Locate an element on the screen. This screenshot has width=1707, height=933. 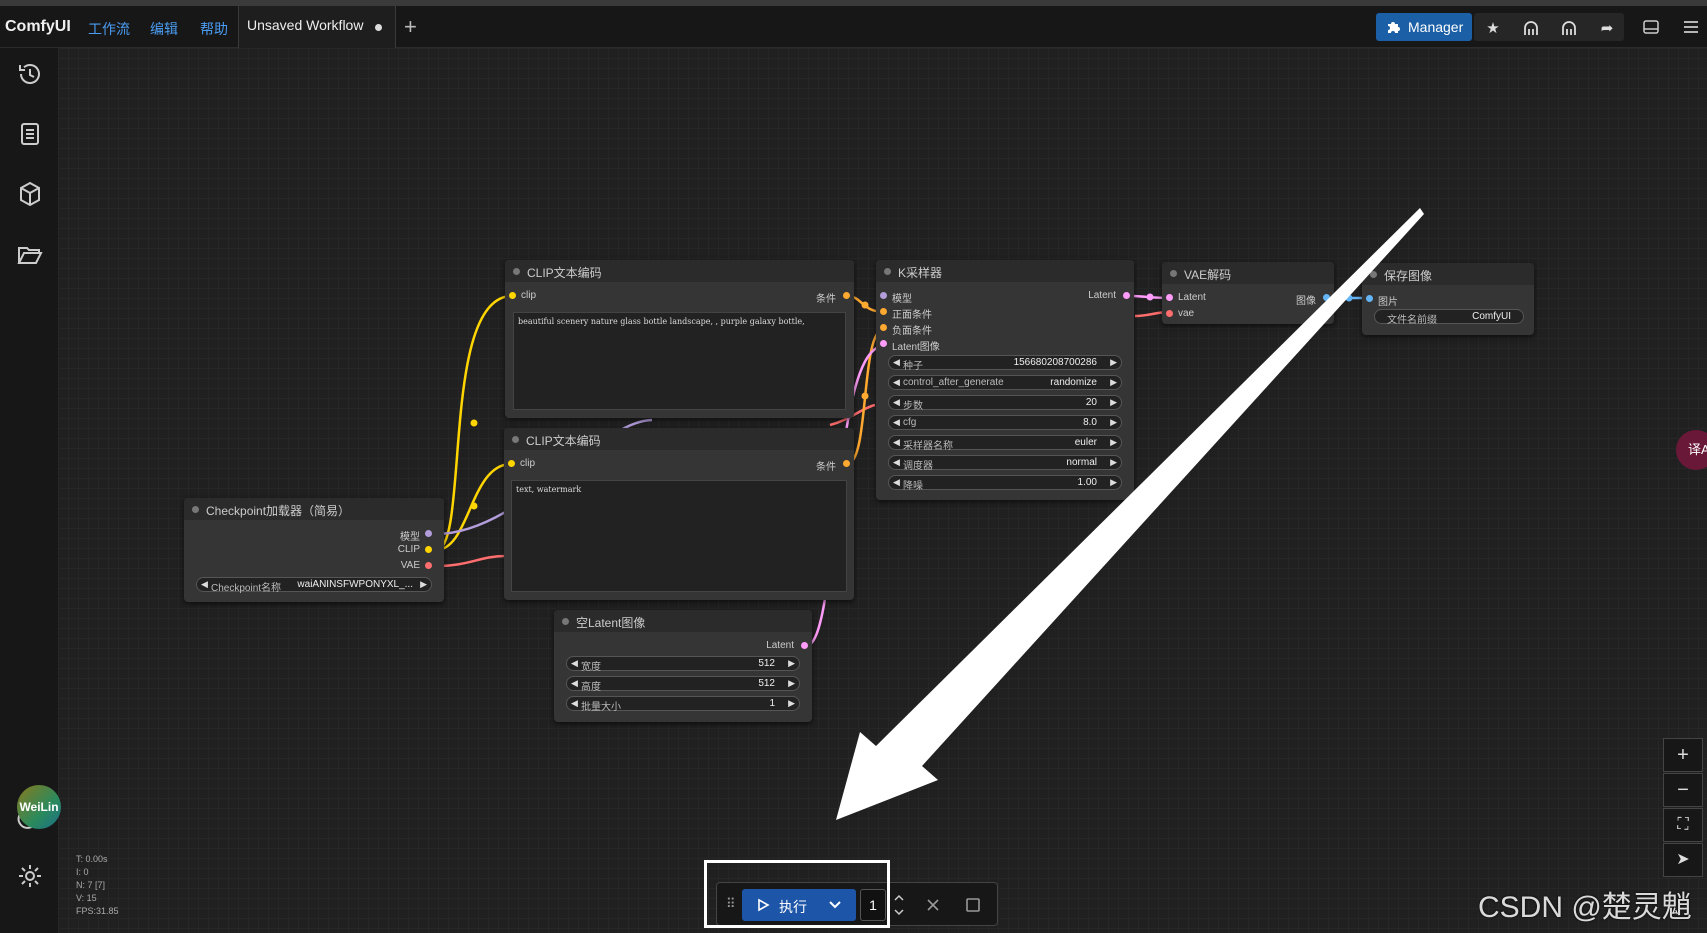
stat-time: T: 0.00s is located at coordinates (92, 859).